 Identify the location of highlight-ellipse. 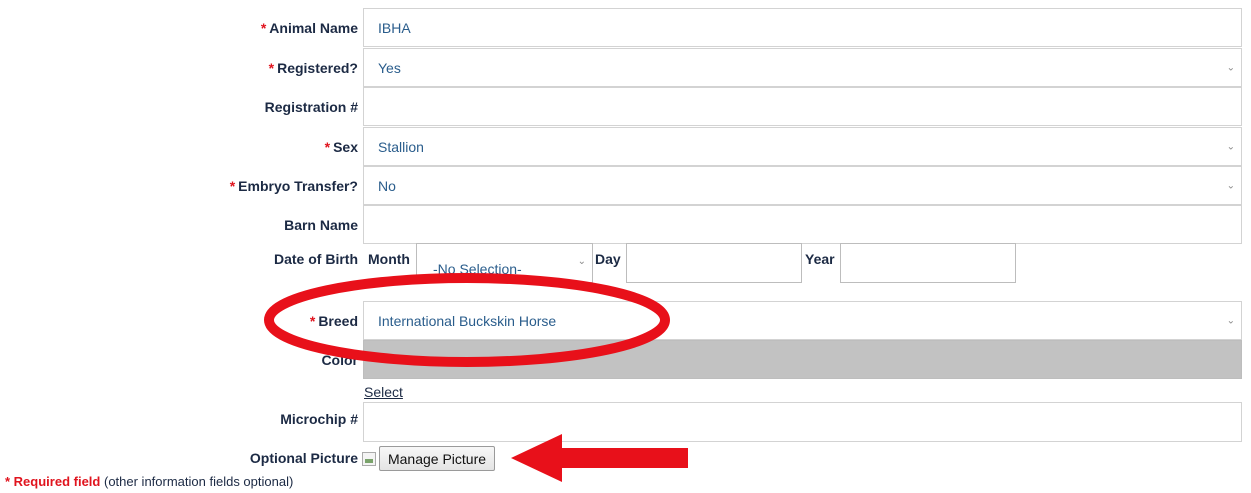
(467, 320).